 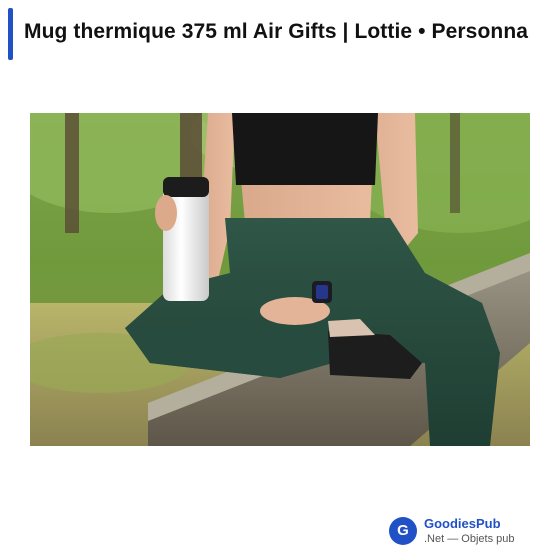 I want to click on brand-badge: G GoodiesPub .Net — Objets pub, so click(x=469, y=532).